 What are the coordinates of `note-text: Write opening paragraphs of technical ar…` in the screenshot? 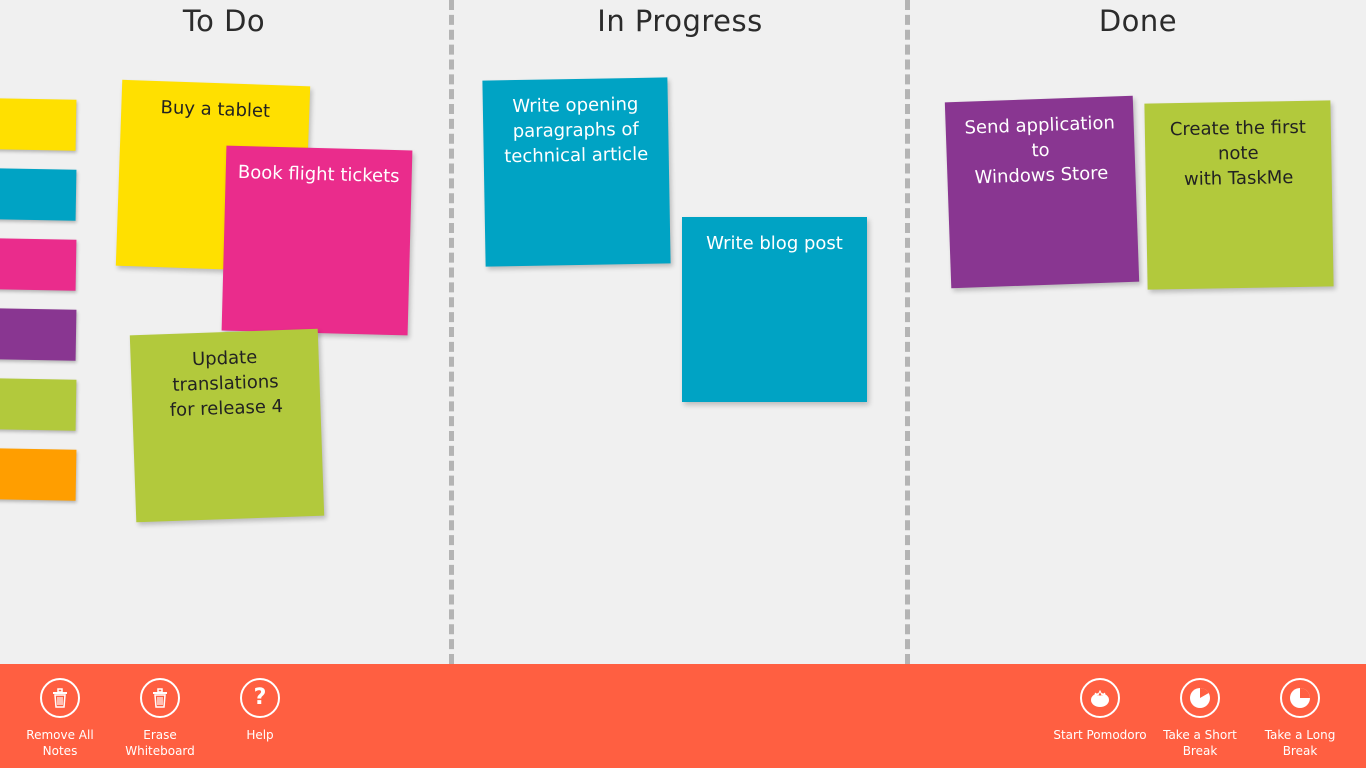 It's located at (576, 130).